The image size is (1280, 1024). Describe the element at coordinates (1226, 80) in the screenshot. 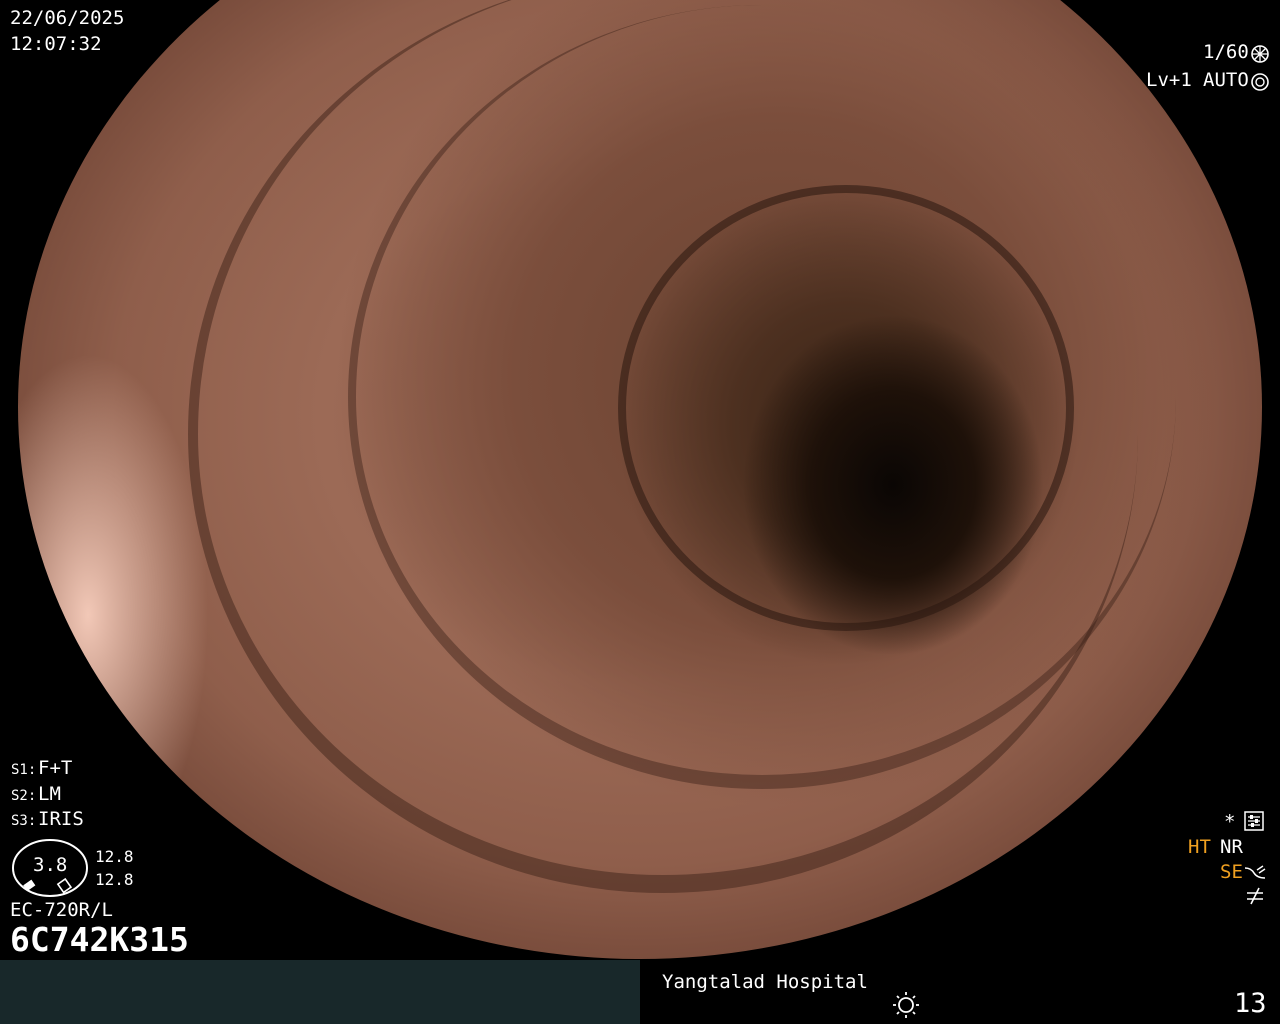

I see `mode-text: AUTO` at that location.